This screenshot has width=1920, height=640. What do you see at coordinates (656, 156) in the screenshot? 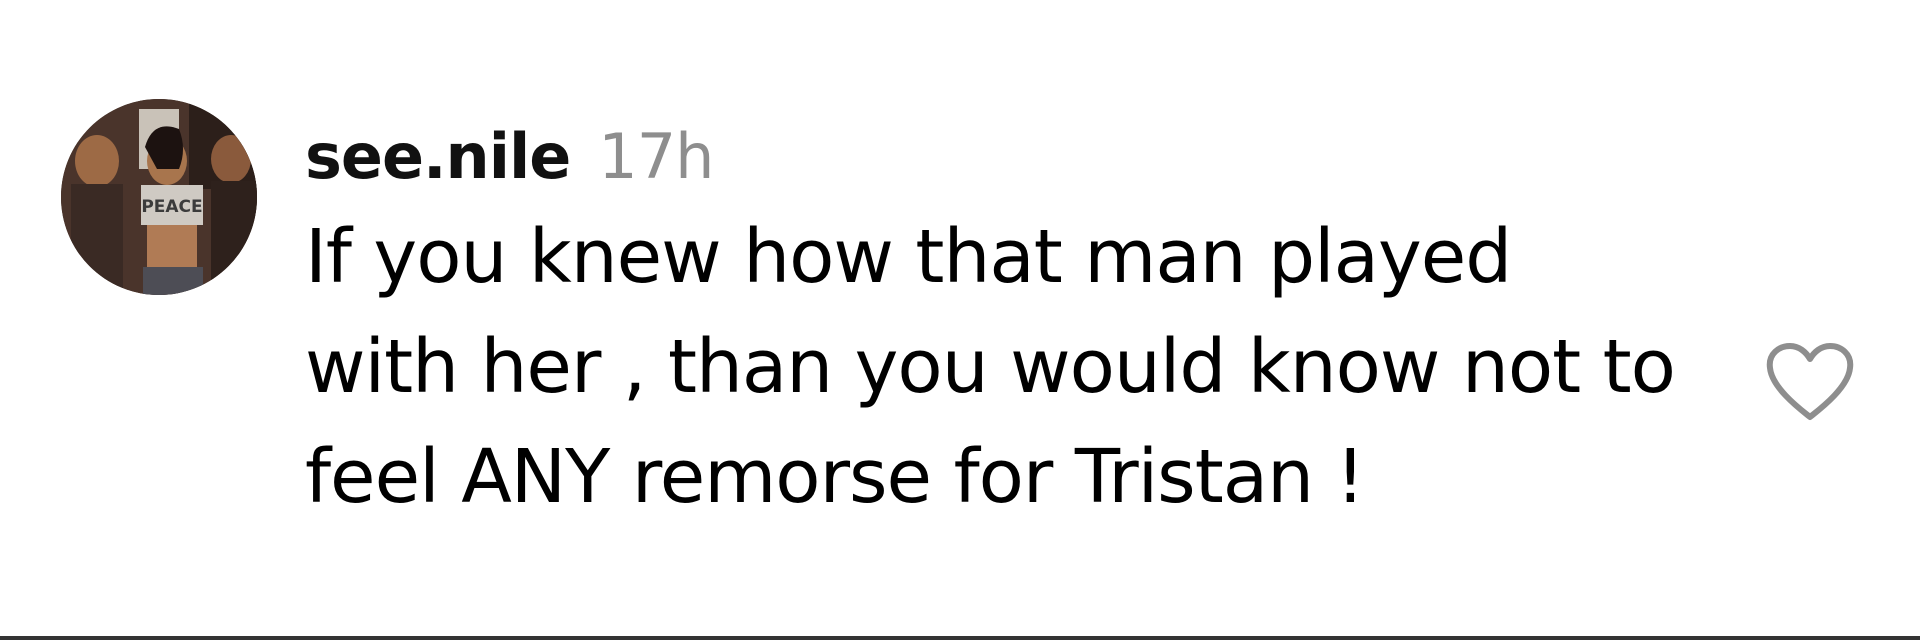
I see `comment-timestamp: 17h` at bounding box center [656, 156].